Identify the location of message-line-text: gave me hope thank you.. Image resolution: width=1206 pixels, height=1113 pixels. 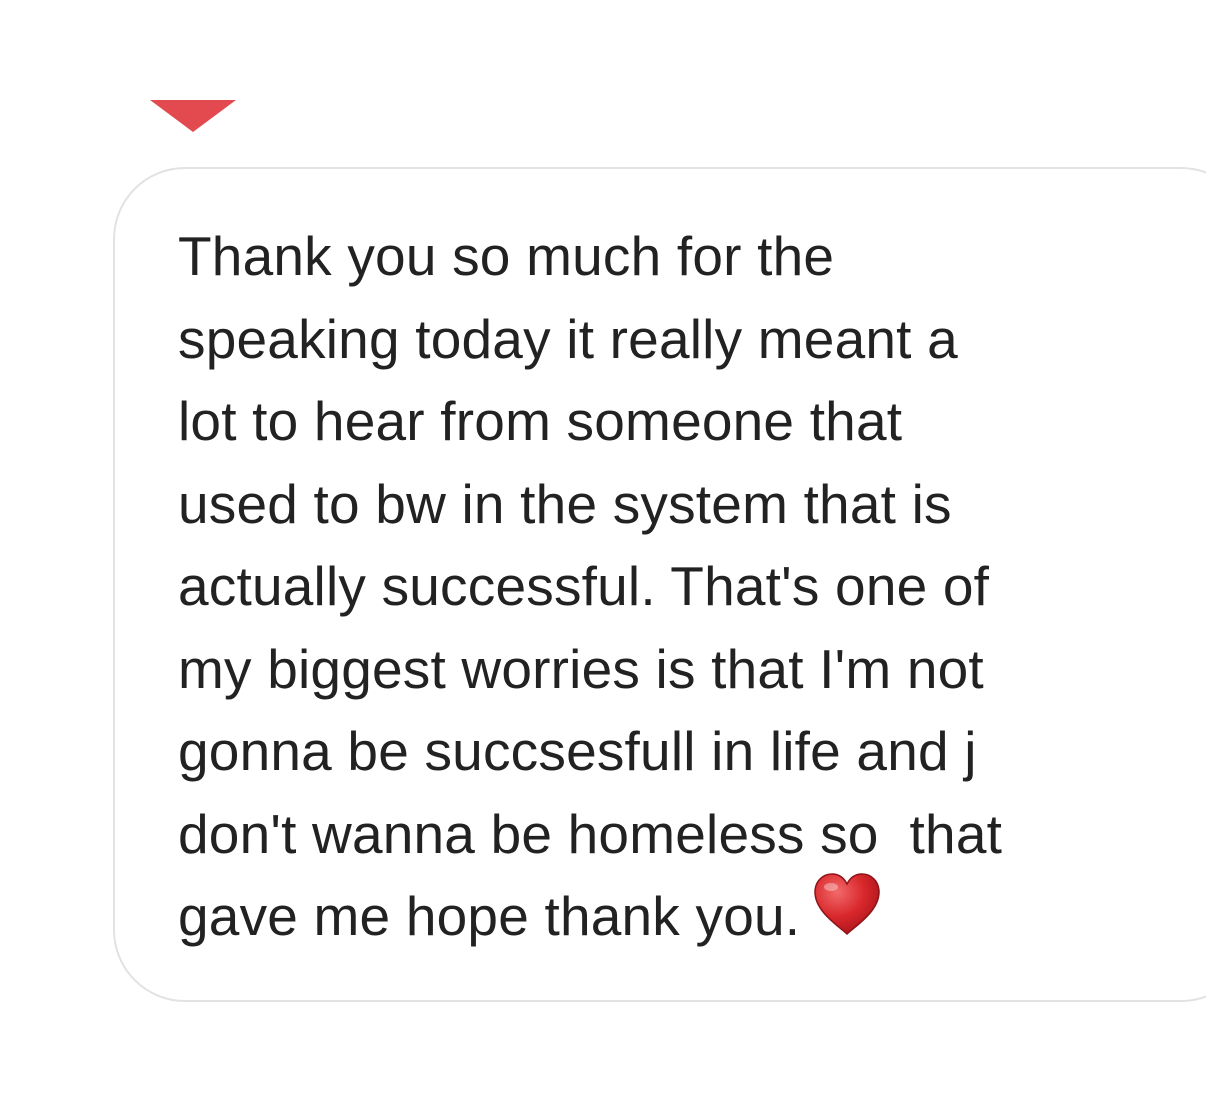
(489, 916).